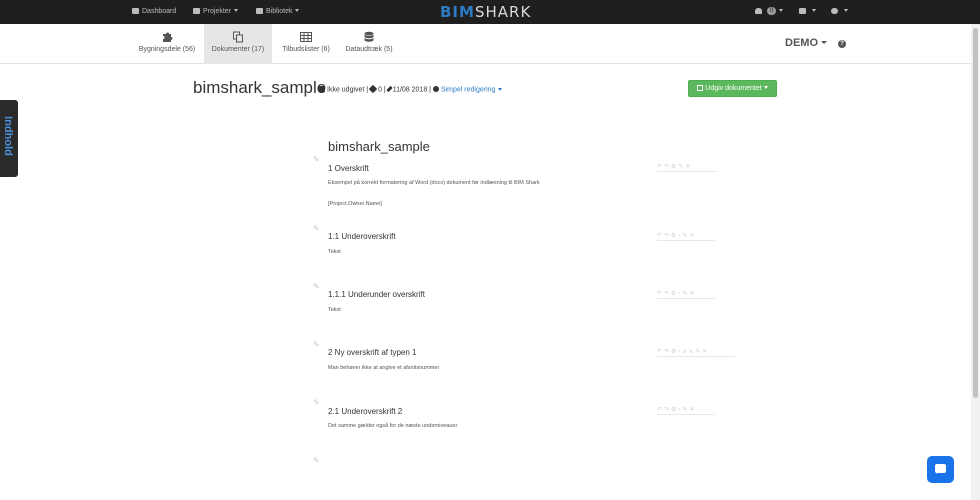  What do you see at coordinates (159, 11) in the screenshot?
I see `dashboard-label: Dashboard` at bounding box center [159, 11].